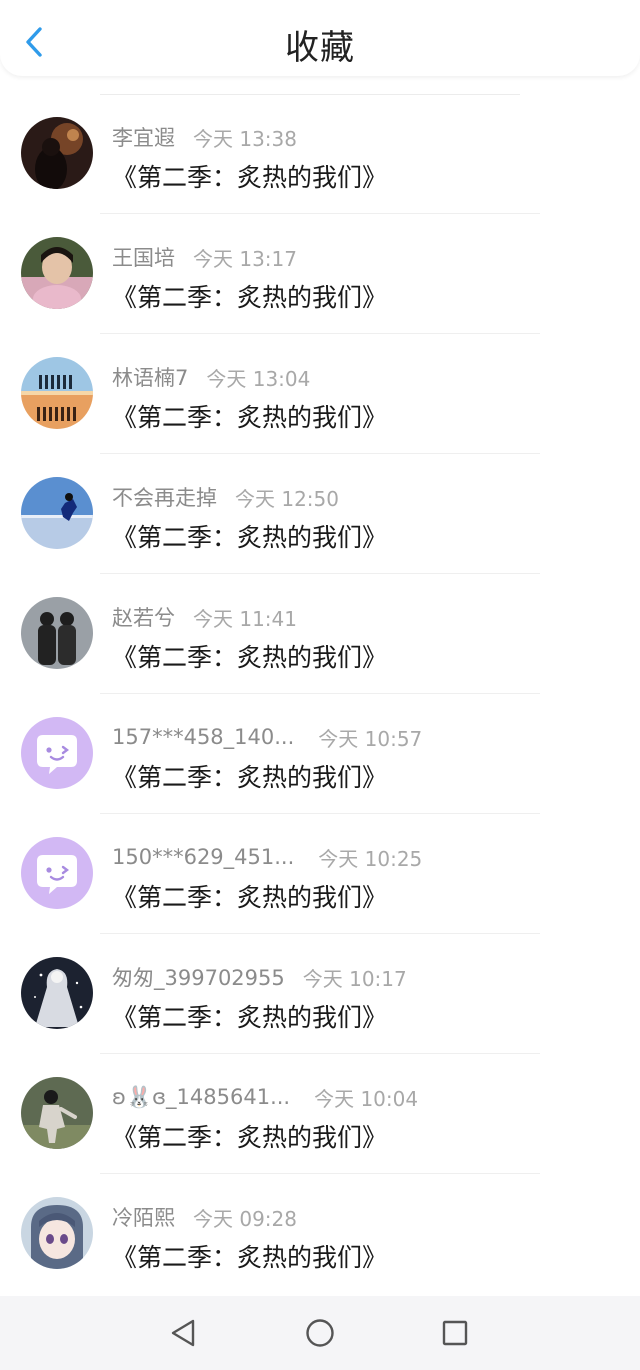 The height and width of the screenshot is (1370, 640). Describe the element at coordinates (320, 1114) in the screenshot. I see `list-item: ʚ🐰ɞ_1485641... 今天 10:04 《第二季：炙热的我们》` at that location.